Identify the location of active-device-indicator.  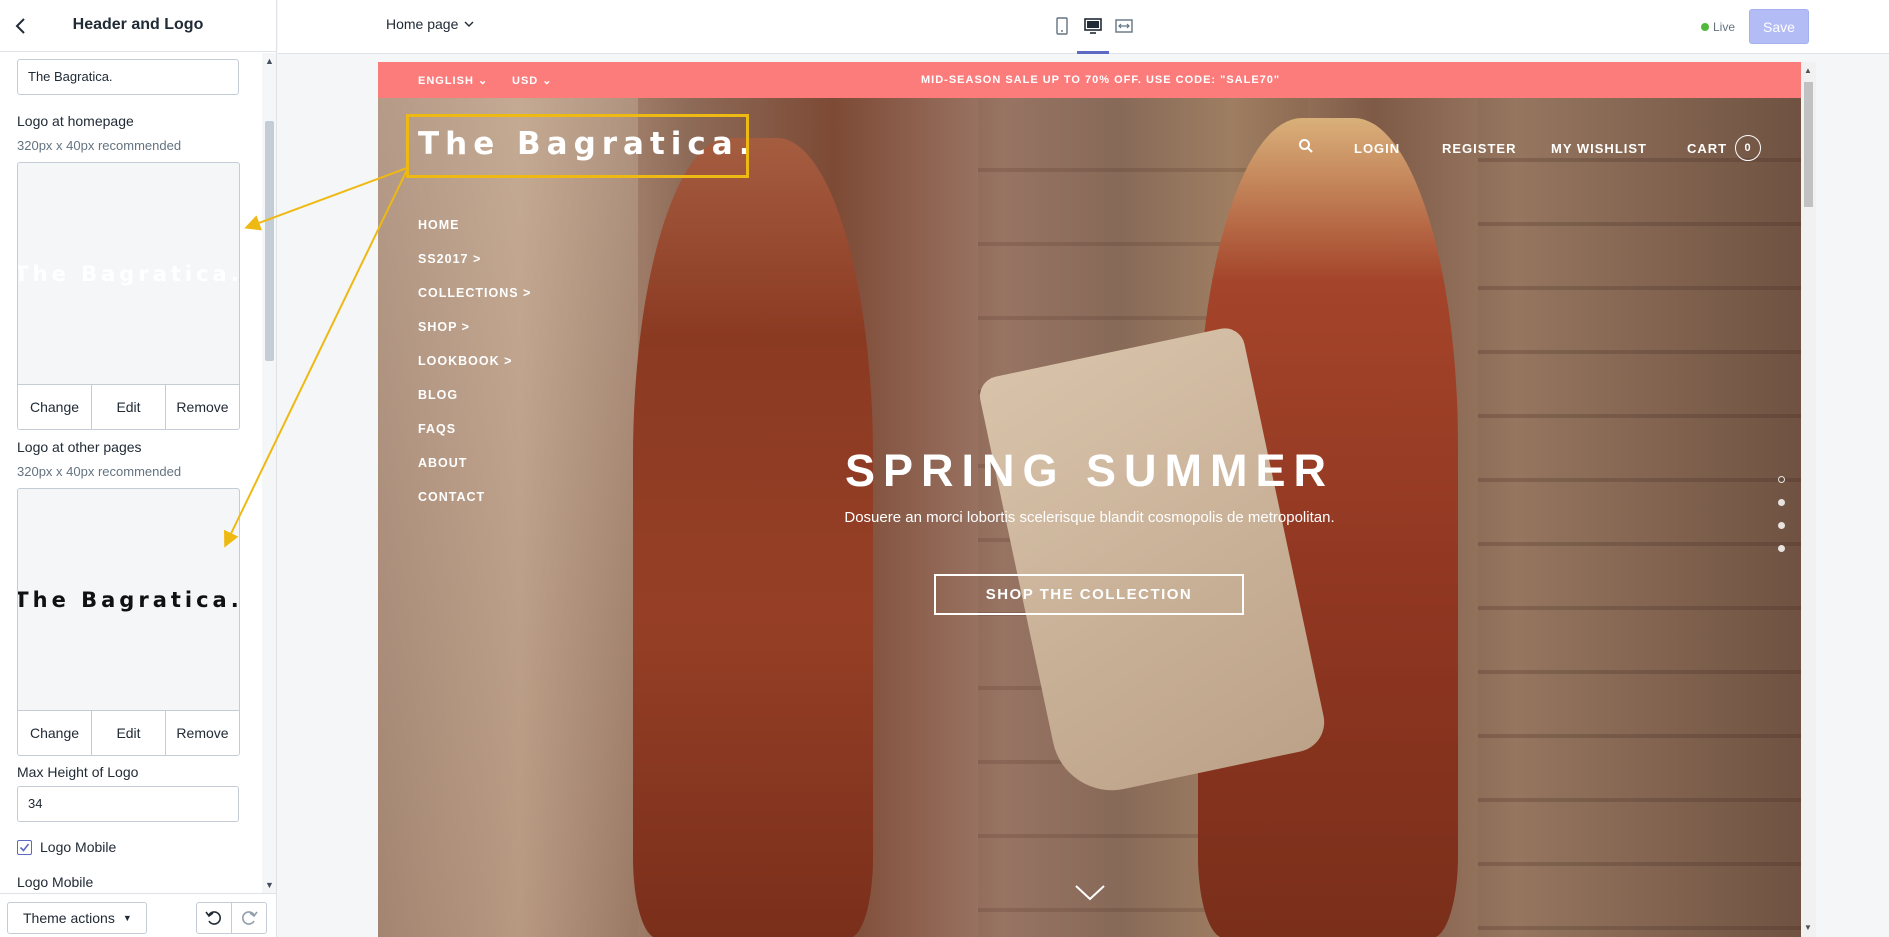
(1093, 52).